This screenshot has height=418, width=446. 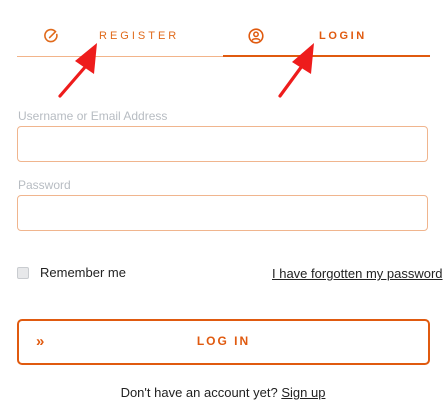 What do you see at coordinates (326, 28) in the screenshot?
I see `tab-login: LOGIN` at bounding box center [326, 28].